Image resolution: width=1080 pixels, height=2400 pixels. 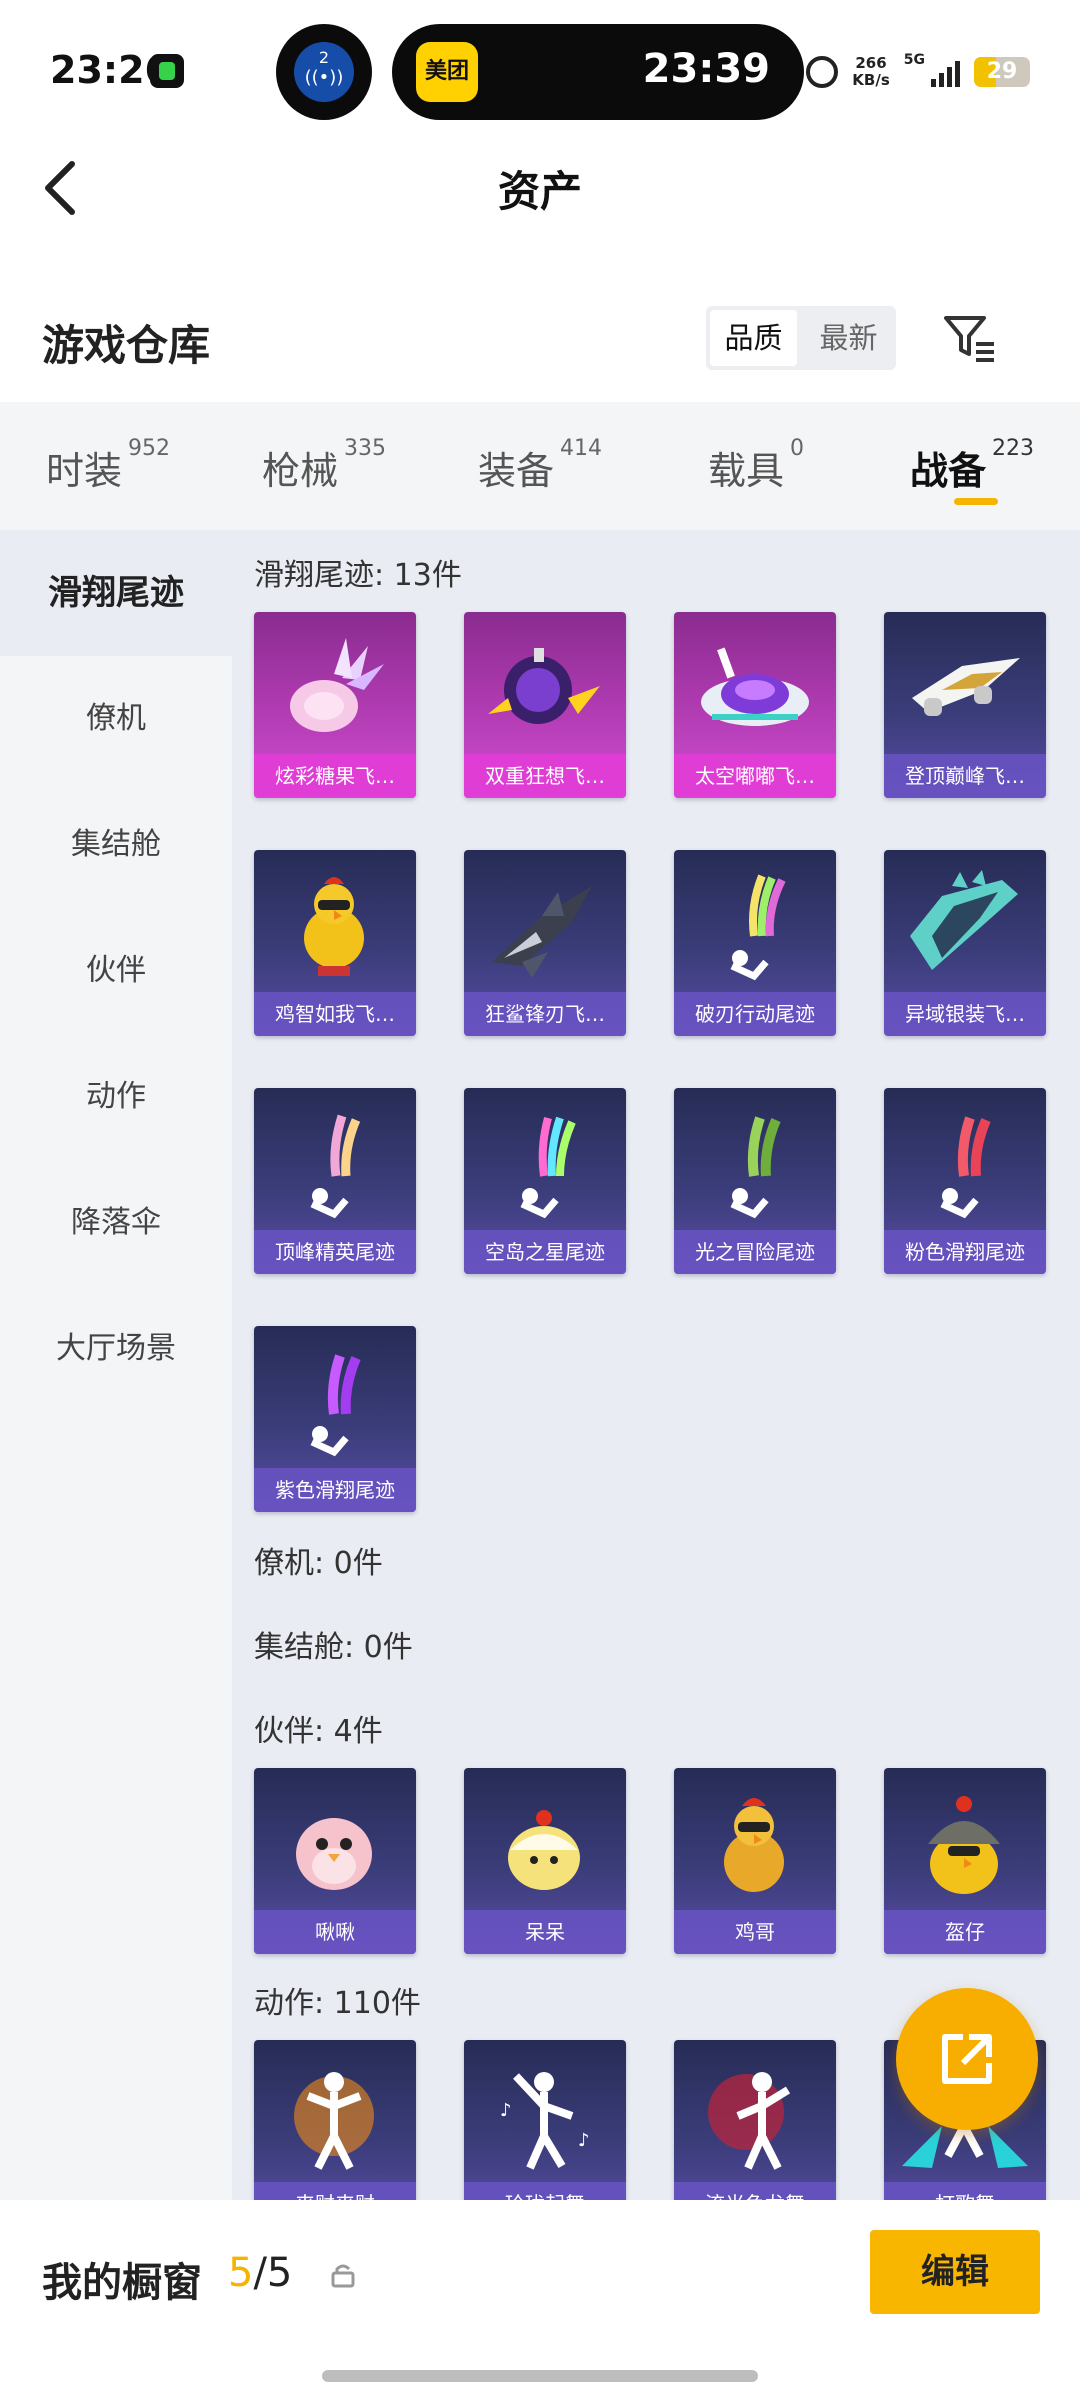 What do you see at coordinates (965, 1932) in the screenshot?
I see `item-name: 盔仔` at bounding box center [965, 1932].